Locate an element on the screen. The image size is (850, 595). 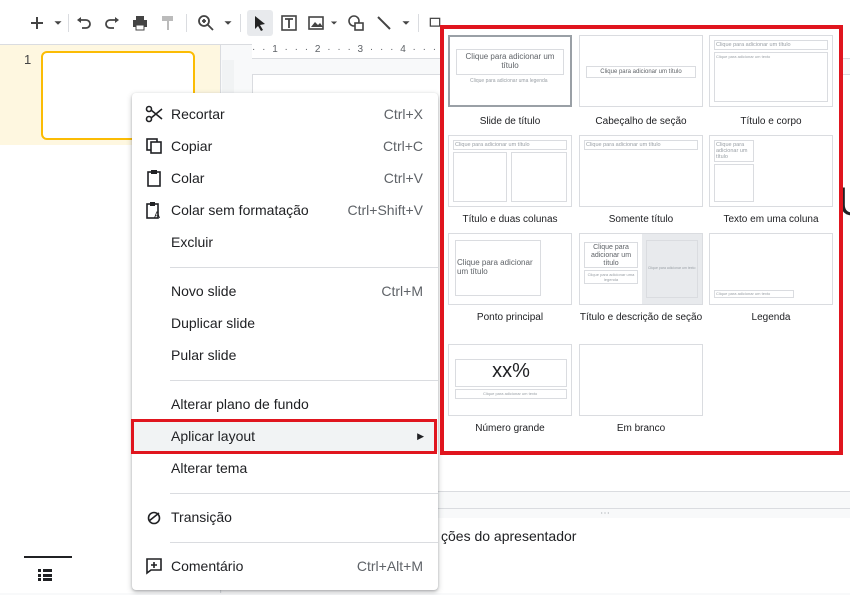
menu-item-label: Recortar is located at coordinates (198, 114).